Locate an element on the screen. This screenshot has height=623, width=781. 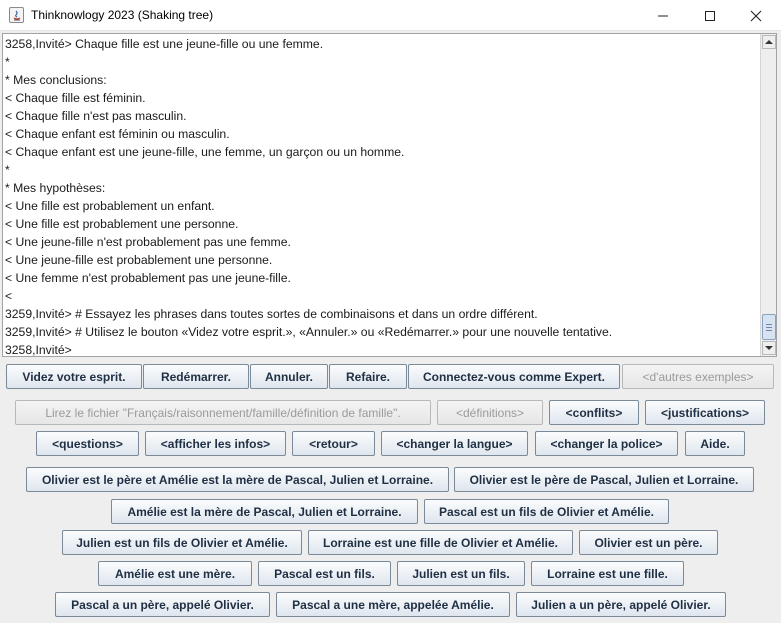
console-line: * Mes hypothèses: is located at coordinates (55, 188).